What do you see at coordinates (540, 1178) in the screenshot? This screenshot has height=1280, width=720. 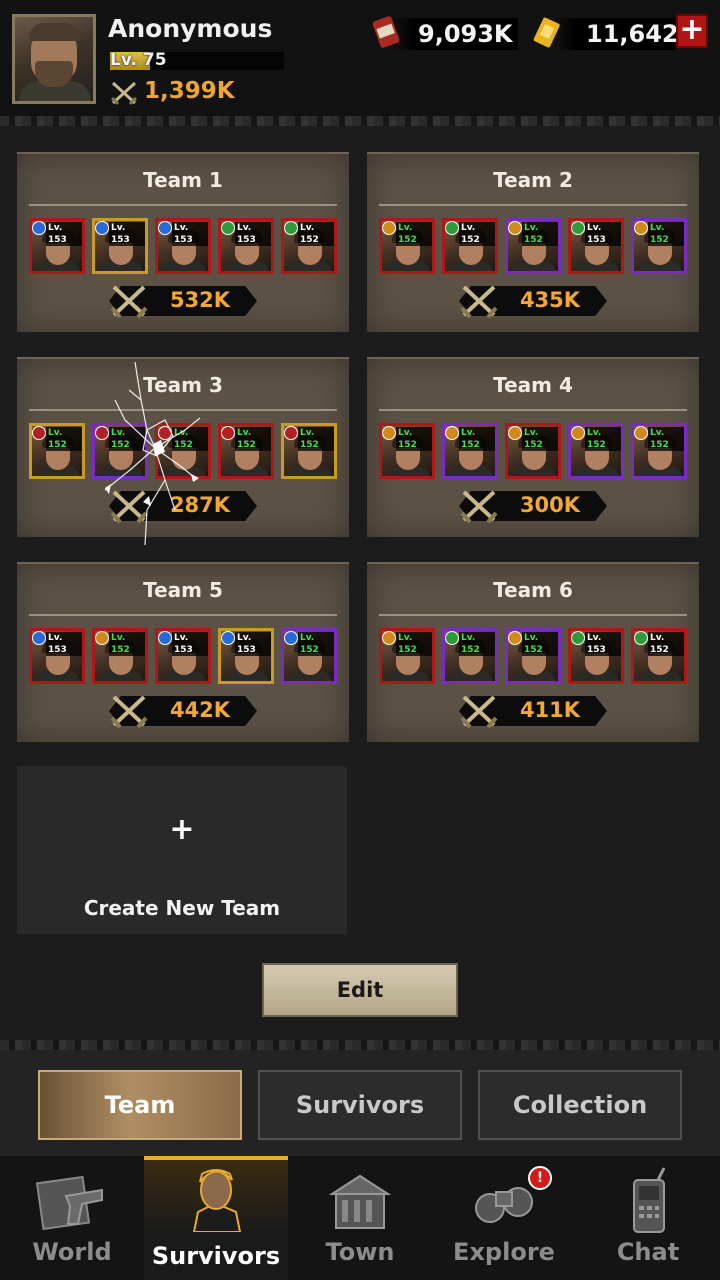 I see `explore-alert-badge: !` at bounding box center [540, 1178].